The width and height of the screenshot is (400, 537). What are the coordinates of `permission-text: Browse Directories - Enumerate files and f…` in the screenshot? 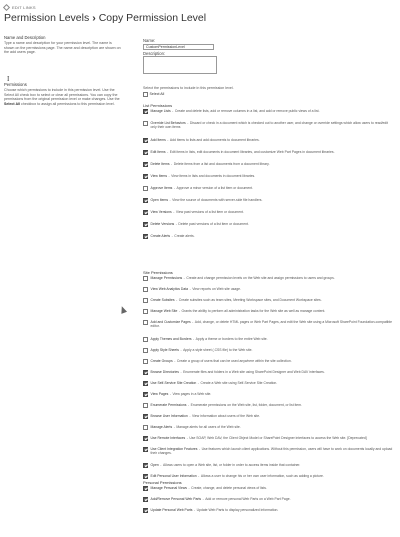 It's located at (238, 372).